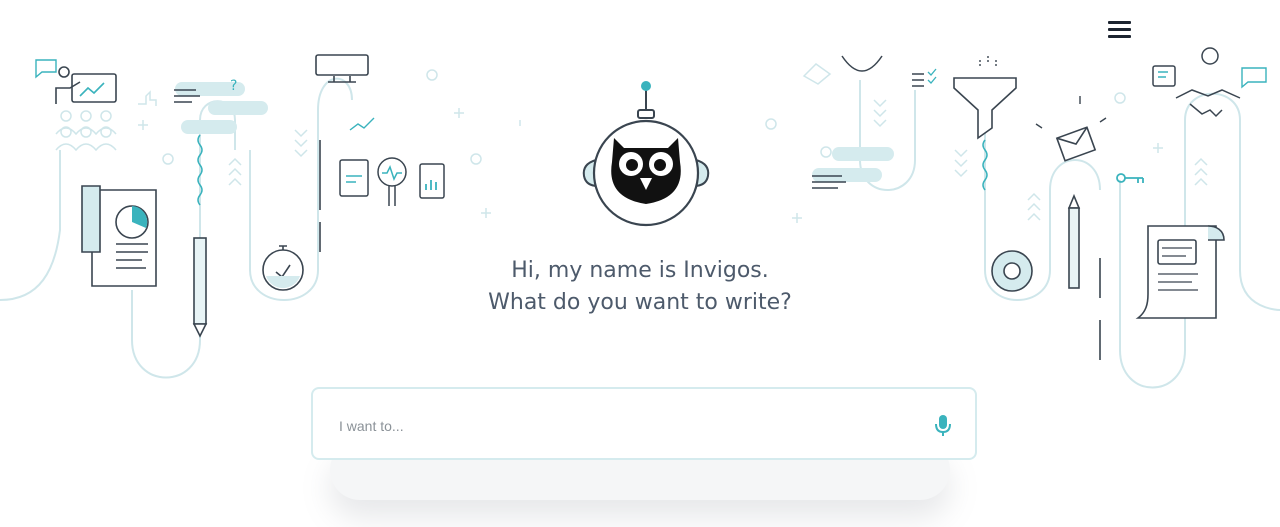  What do you see at coordinates (640, 270) in the screenshot?
I see `greeting-line-1: Hi, my name is Invigos.` at bounding box center [640, 270].